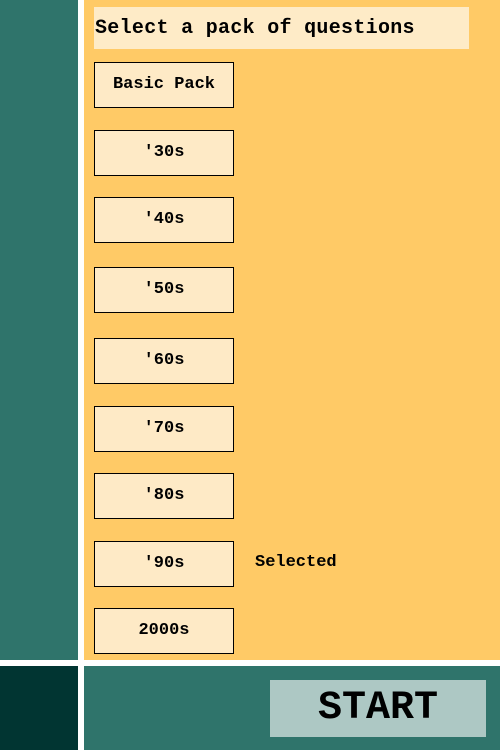 This screenshot has height=750, width=500. I want to click on selected-indicator: Selected, so click(296, 562).